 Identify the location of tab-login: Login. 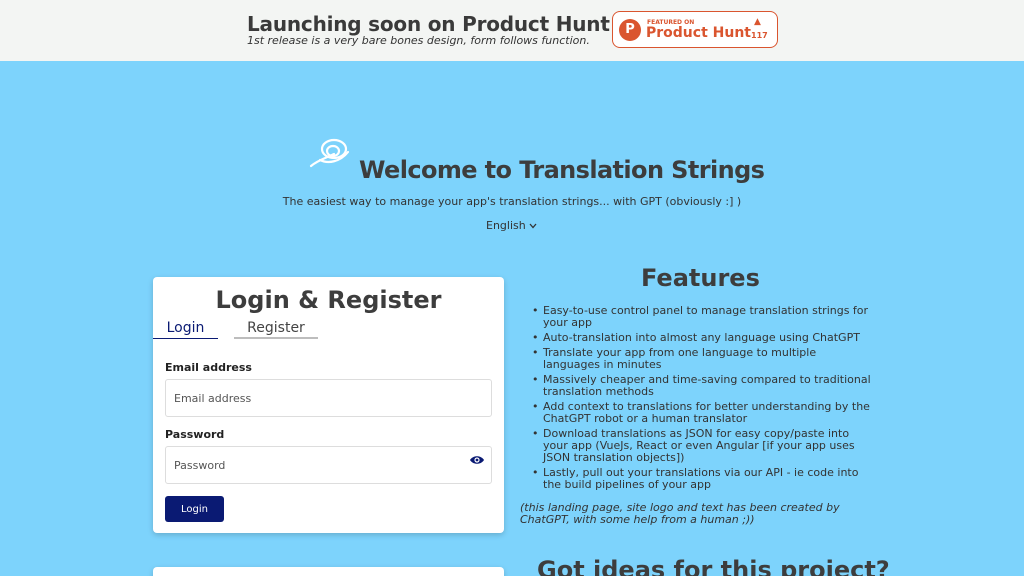
(185, 329).